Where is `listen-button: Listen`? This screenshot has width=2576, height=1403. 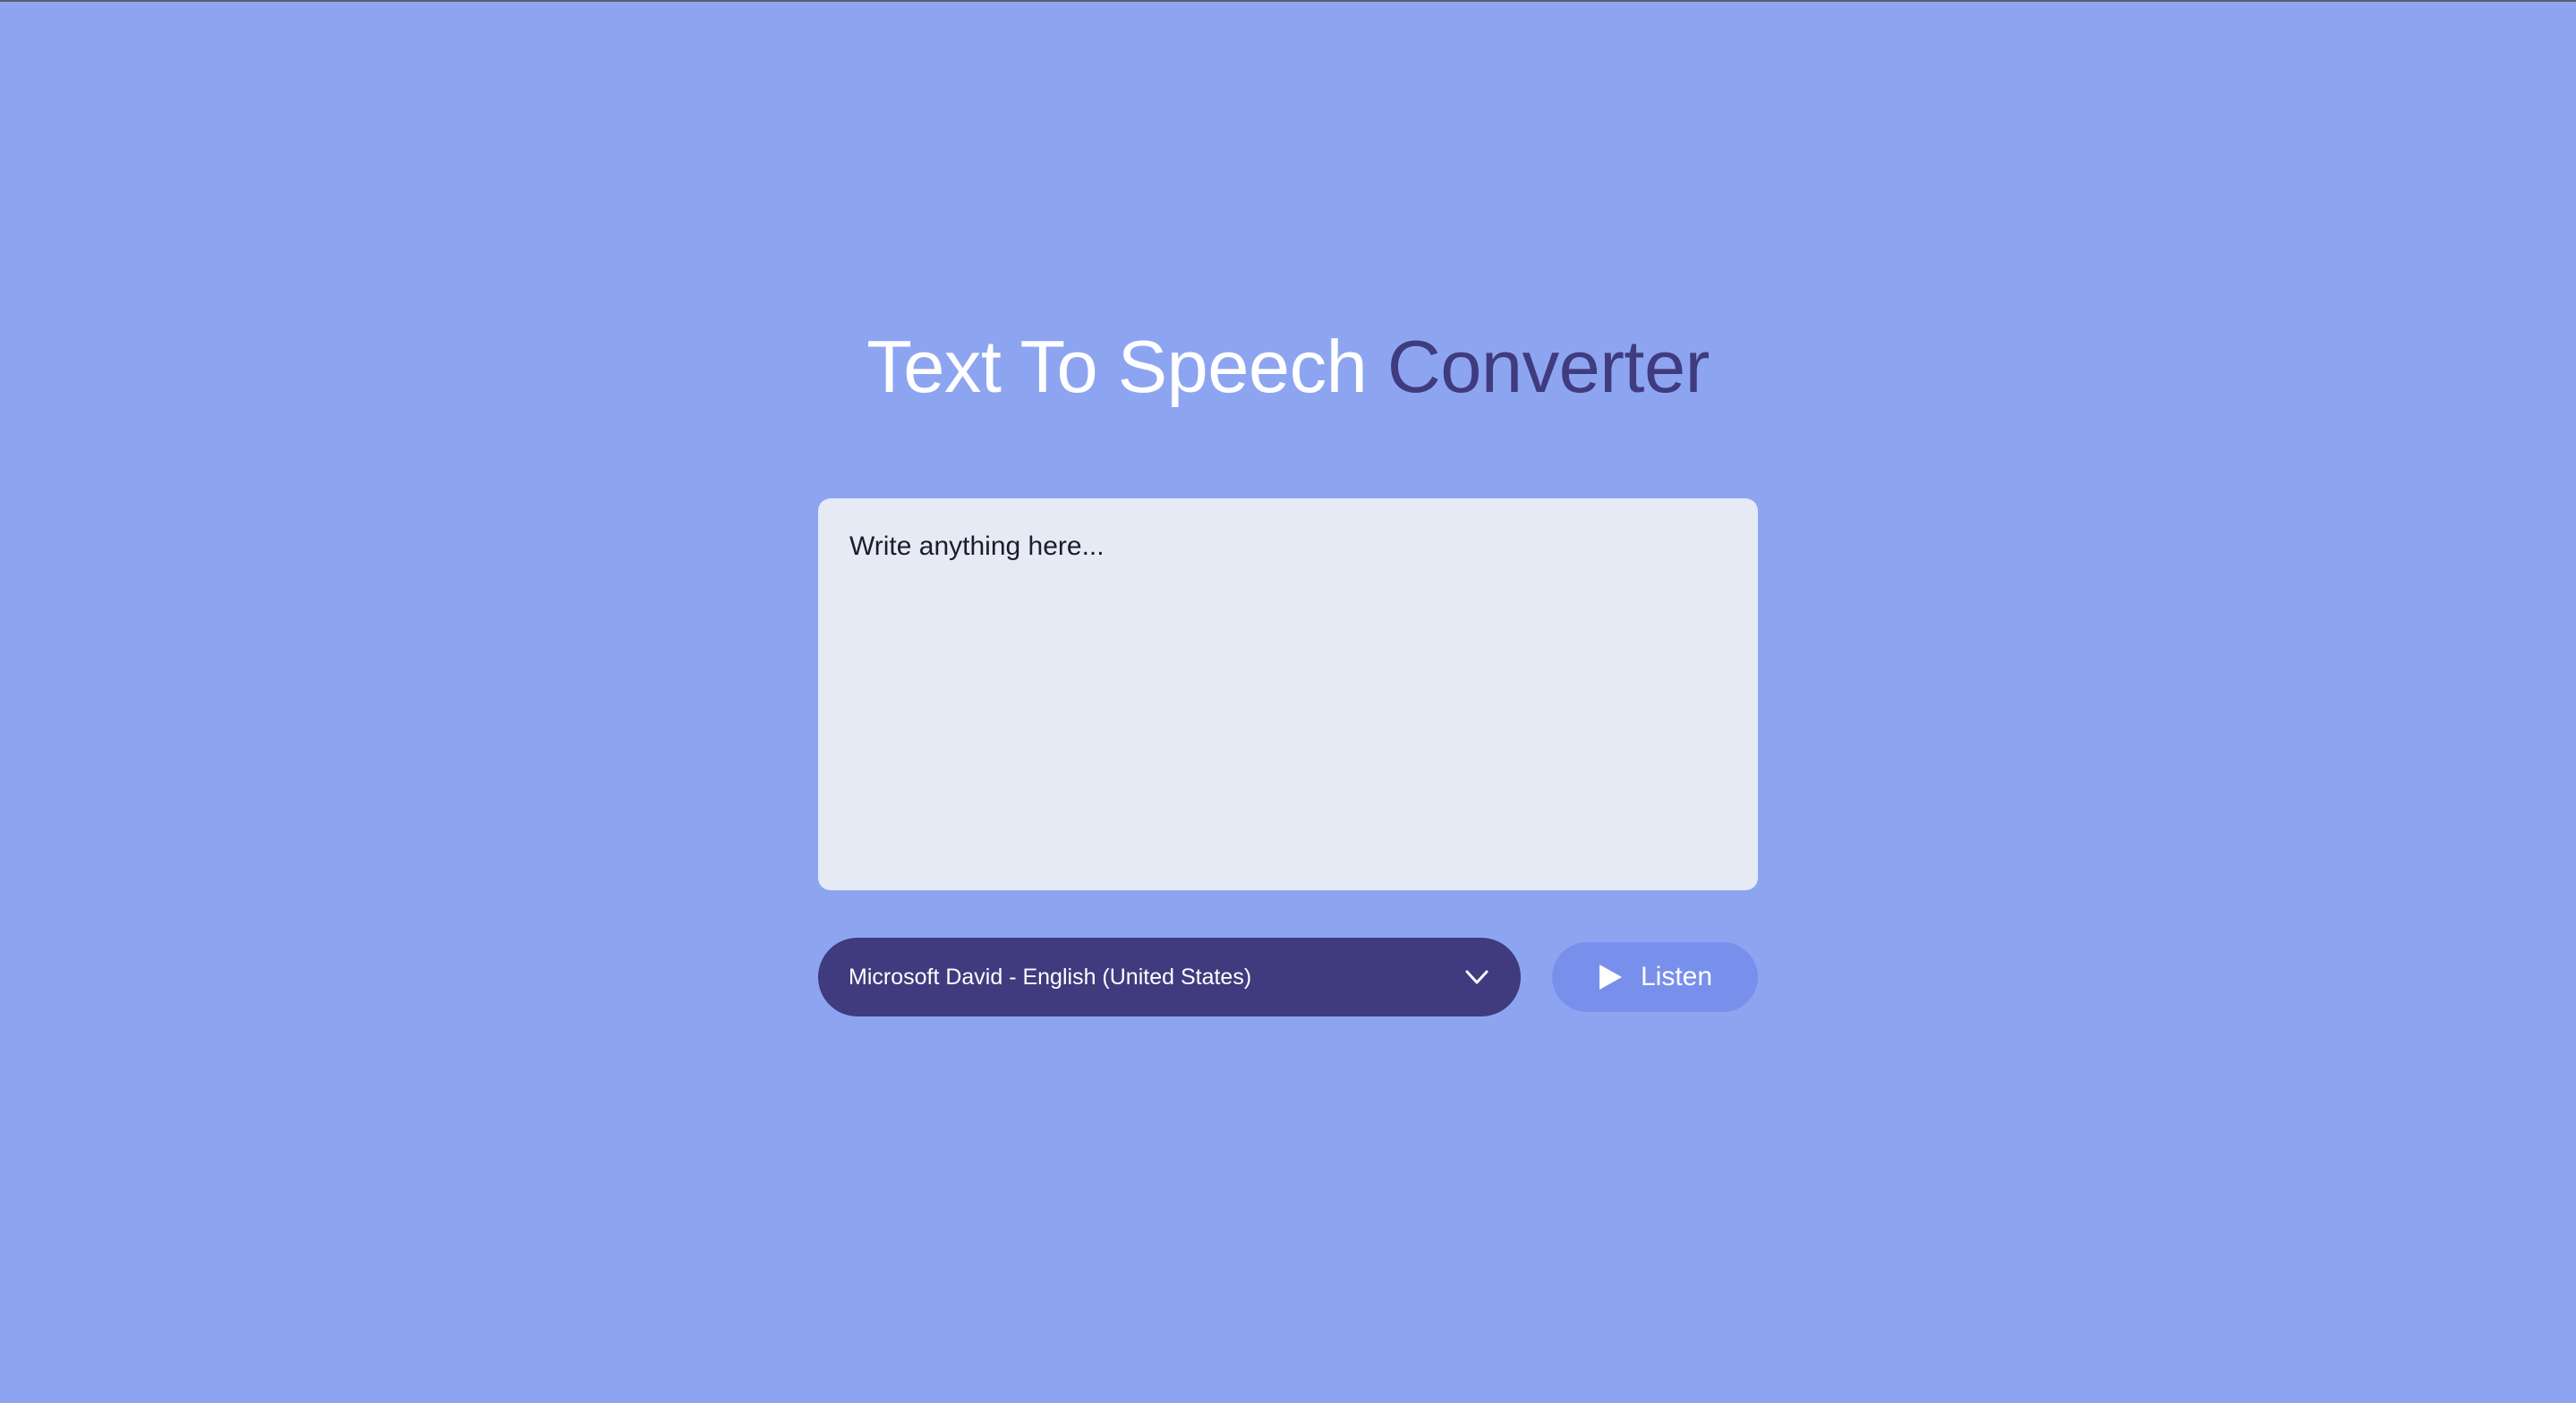 listen-button: Listen is located at coordinates (1655, 977).